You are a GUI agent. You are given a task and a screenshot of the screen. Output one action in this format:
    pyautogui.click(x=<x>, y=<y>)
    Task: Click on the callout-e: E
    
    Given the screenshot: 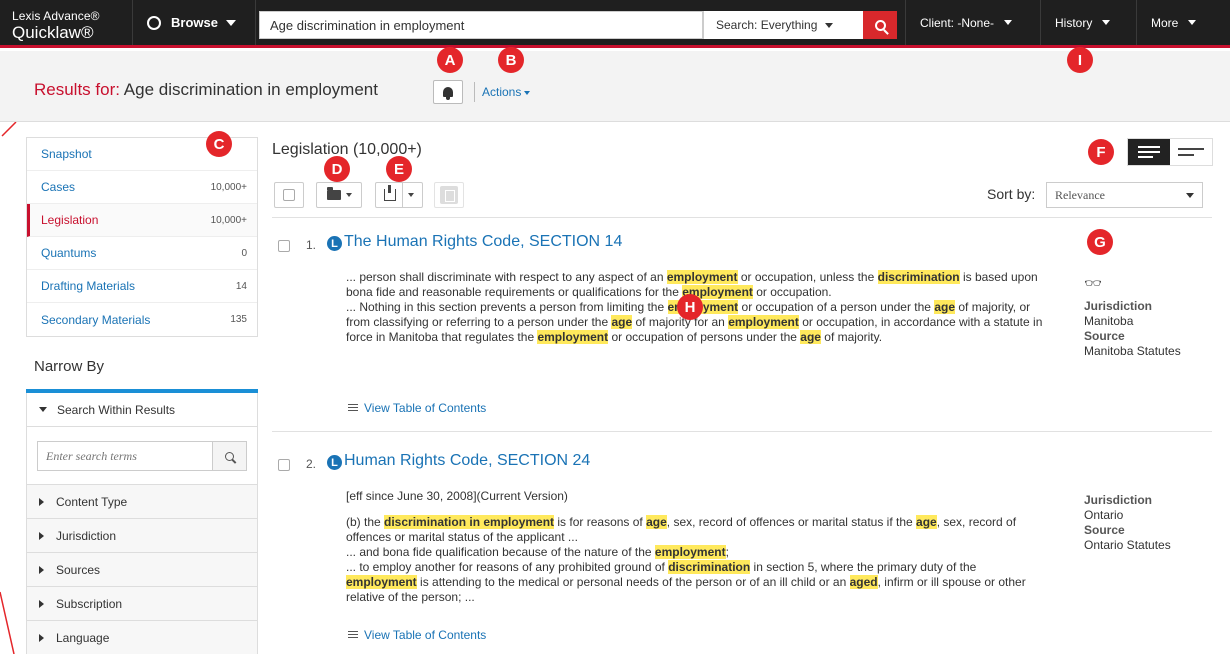 What is the action you would take?
    pyautogui.click(x=399, y=169)
    